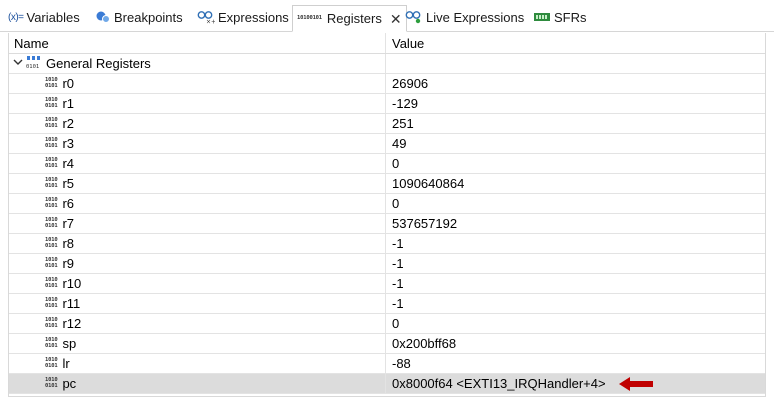 Image resolution: width=774 pixels, height=403 pixels. I want to click on register-name: r5, so click(68, 183).